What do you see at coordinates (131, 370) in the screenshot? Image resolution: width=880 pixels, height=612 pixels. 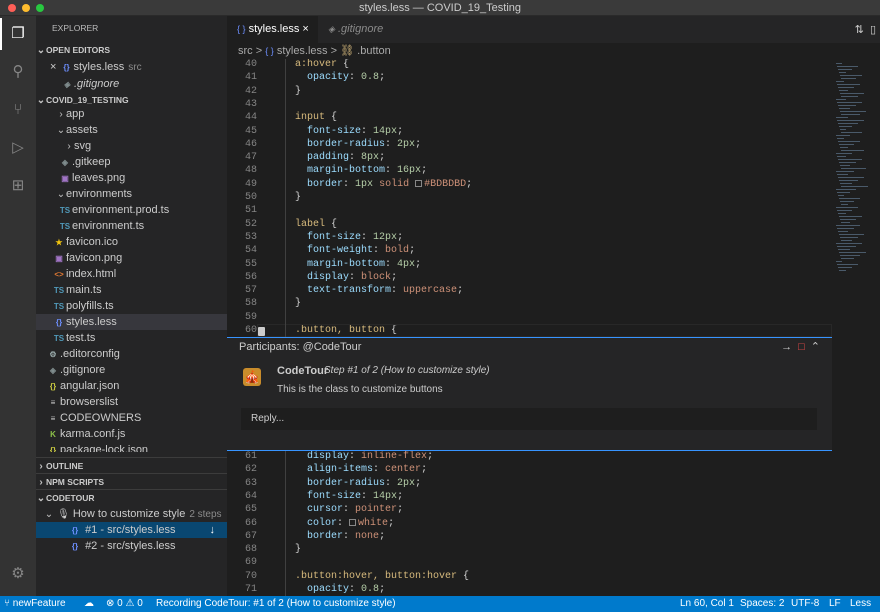 I see `tree-item-gitignore: ◈ .gitignore` at bounding box center [131, 370].